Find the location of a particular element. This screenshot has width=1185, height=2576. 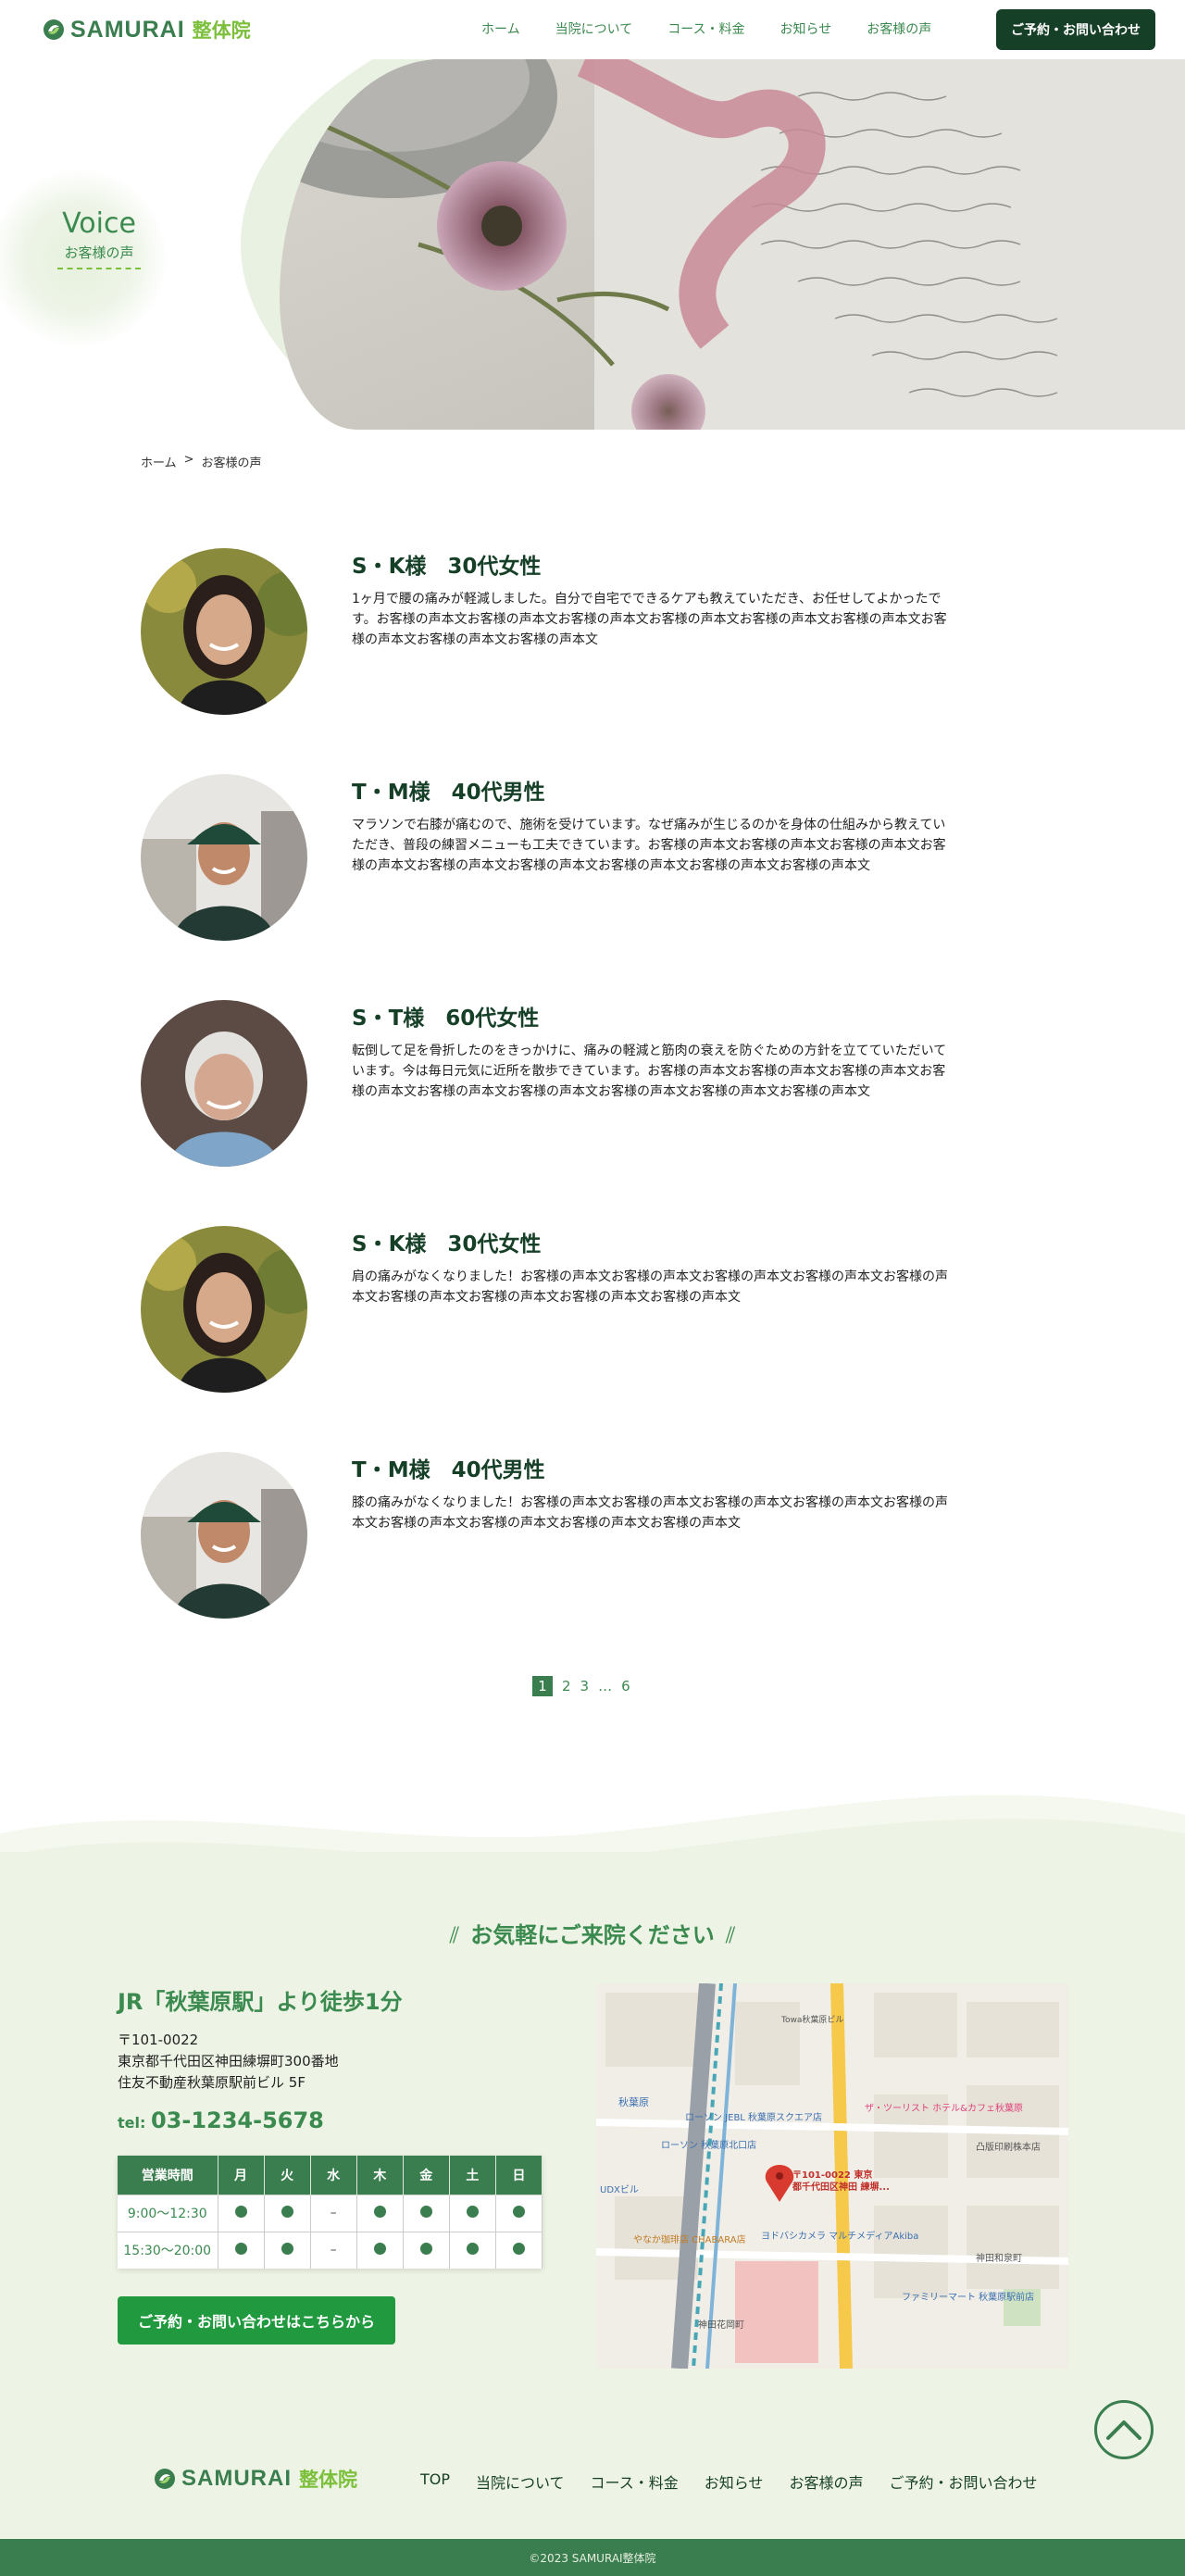

chevron-up-icon is located at coordinates (1123, 2430).